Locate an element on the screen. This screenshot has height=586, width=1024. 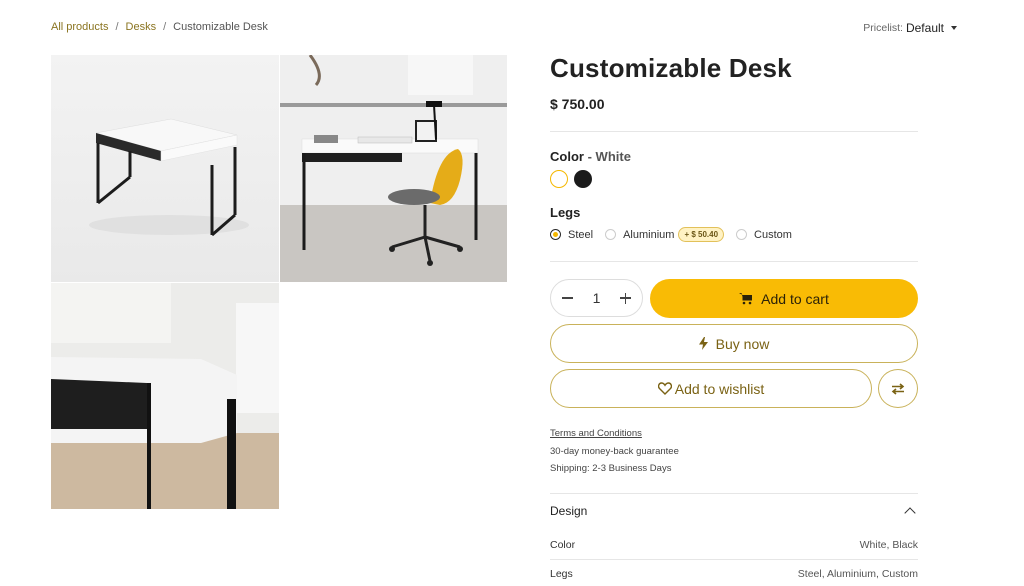
product-image-desk is located at coordinates (165, 168).